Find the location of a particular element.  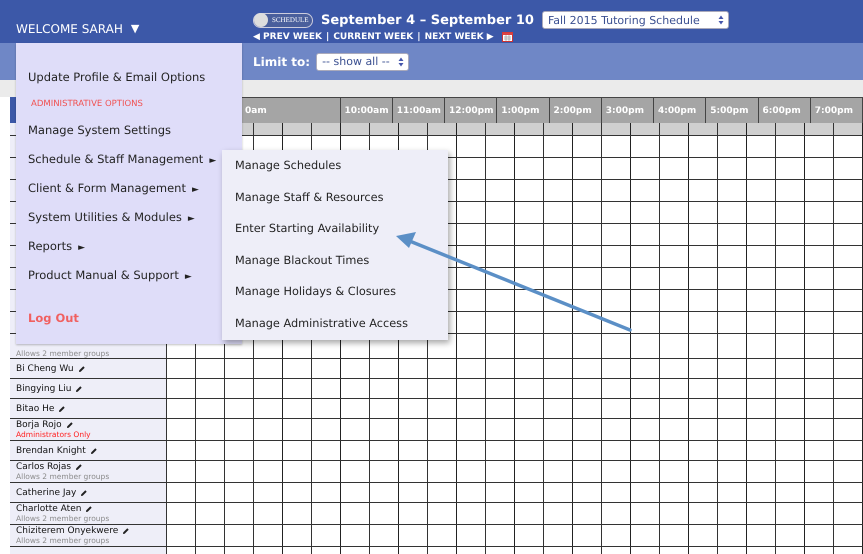

submenu-item: Manage Staff & Resources is located at coordinates (335, 206).